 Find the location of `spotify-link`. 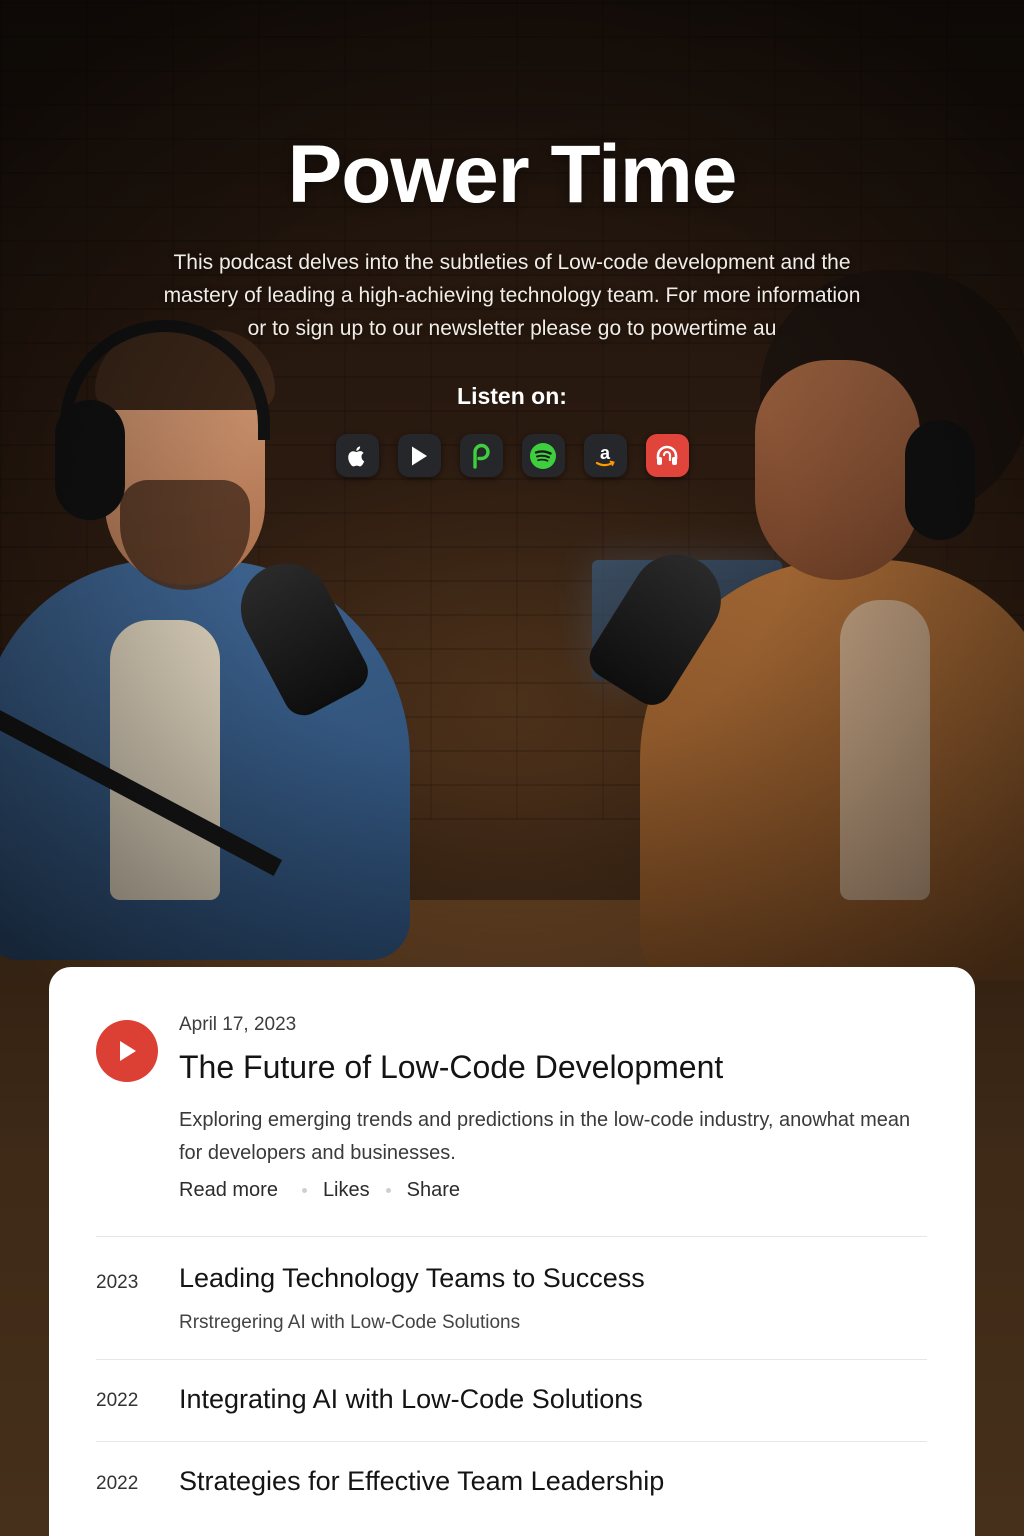

spotify-link is located at coordinates (543, 456).